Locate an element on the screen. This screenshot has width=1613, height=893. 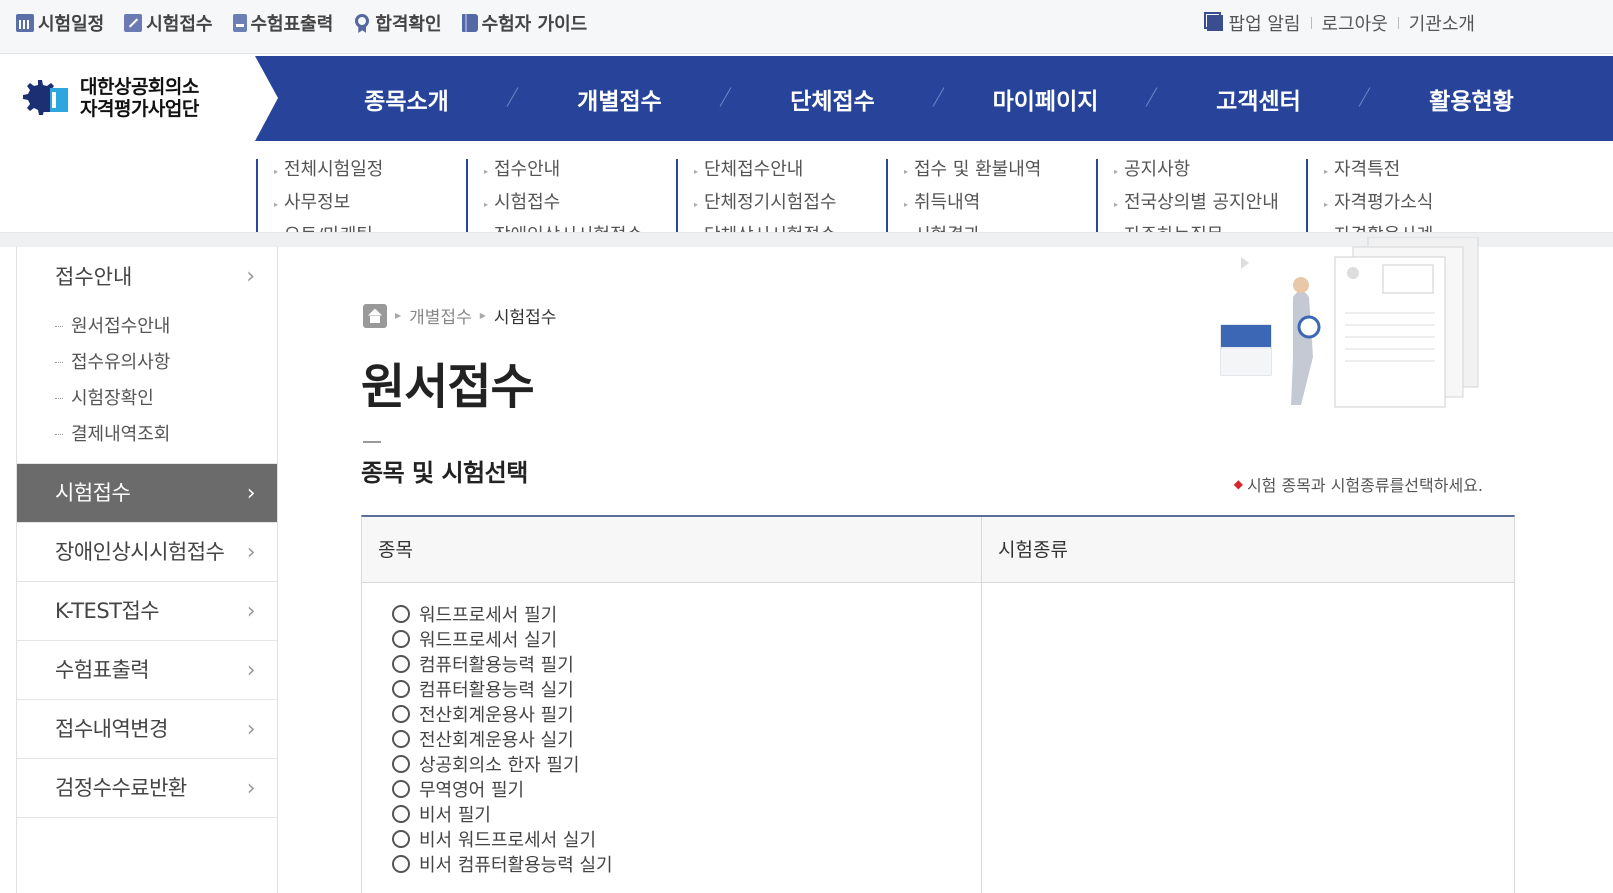
mega-col-mypage: 접수 및 환불내역 취득내역 시험결과 is located at coordinates (991, 195).